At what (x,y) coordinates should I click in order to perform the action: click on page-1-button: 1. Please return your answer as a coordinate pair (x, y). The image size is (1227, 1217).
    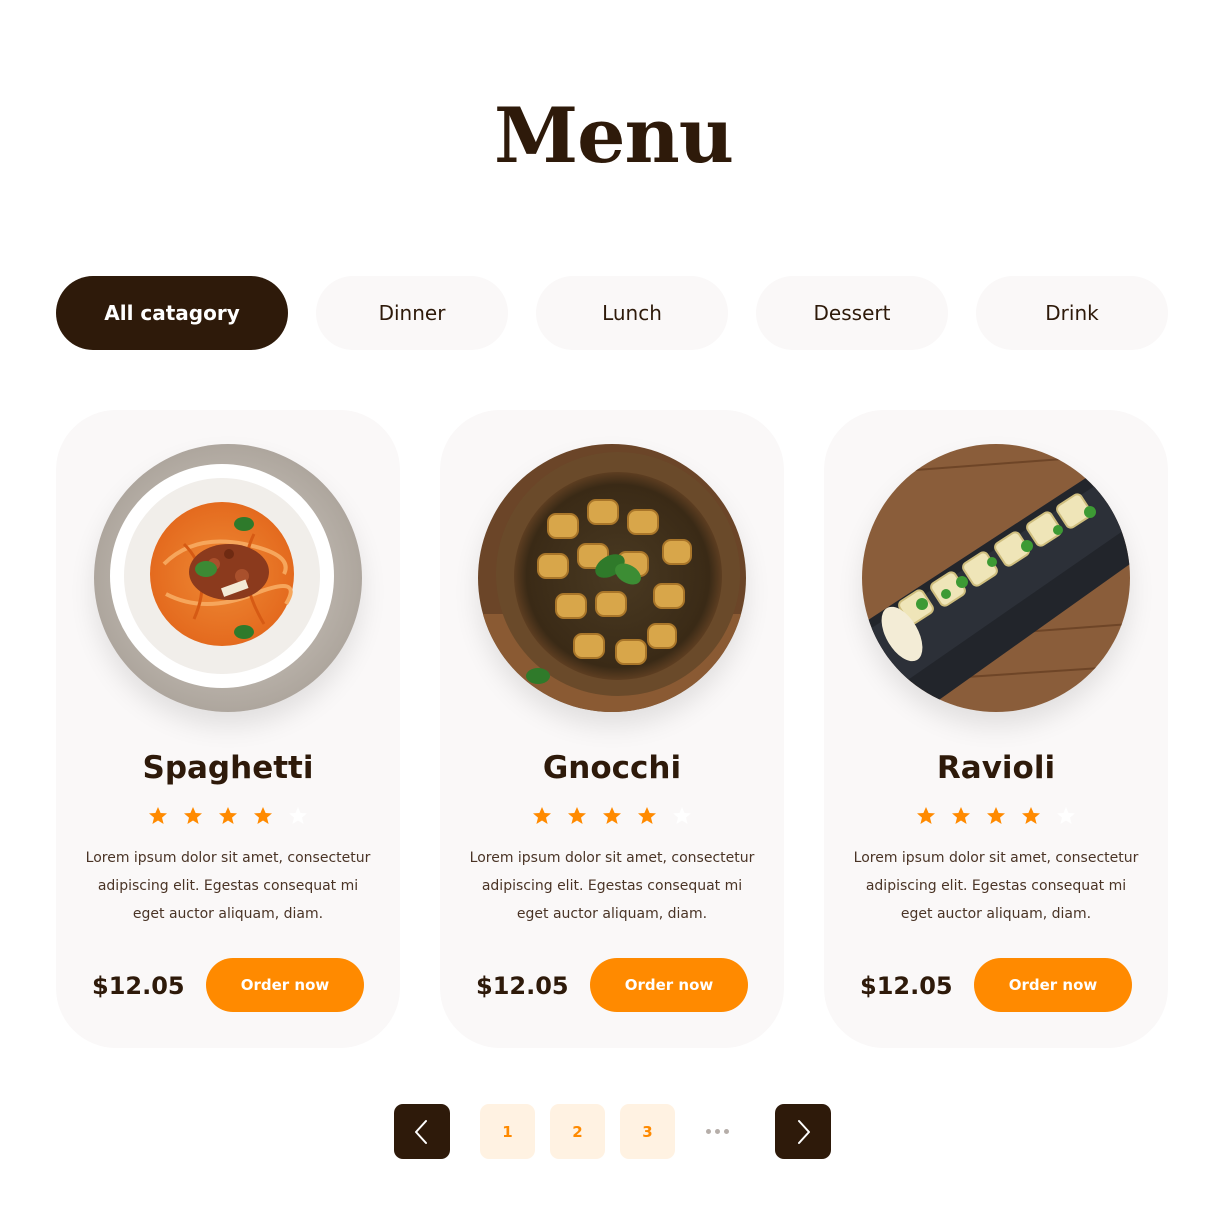
    Looking at the image, I should click on (507, 1131).